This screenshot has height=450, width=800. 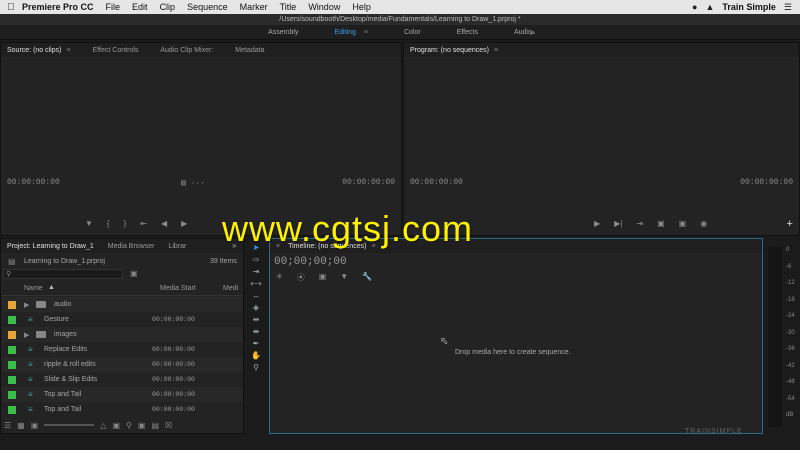 What do you see at coordinates (618, 223) in the screenshot?
I see `step-forward-icon: ▶|` at bounding box center [618, 223].